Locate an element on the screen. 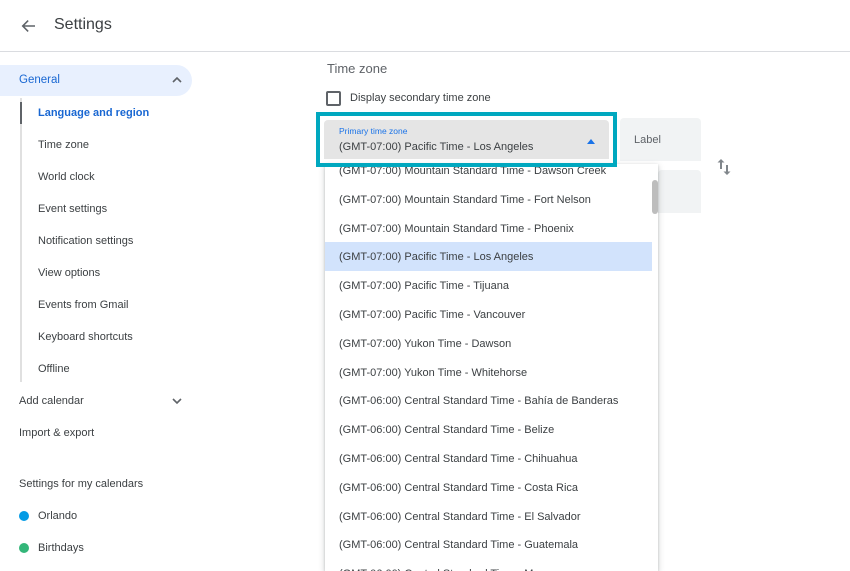  back-button is located at coordinates (29, 26).